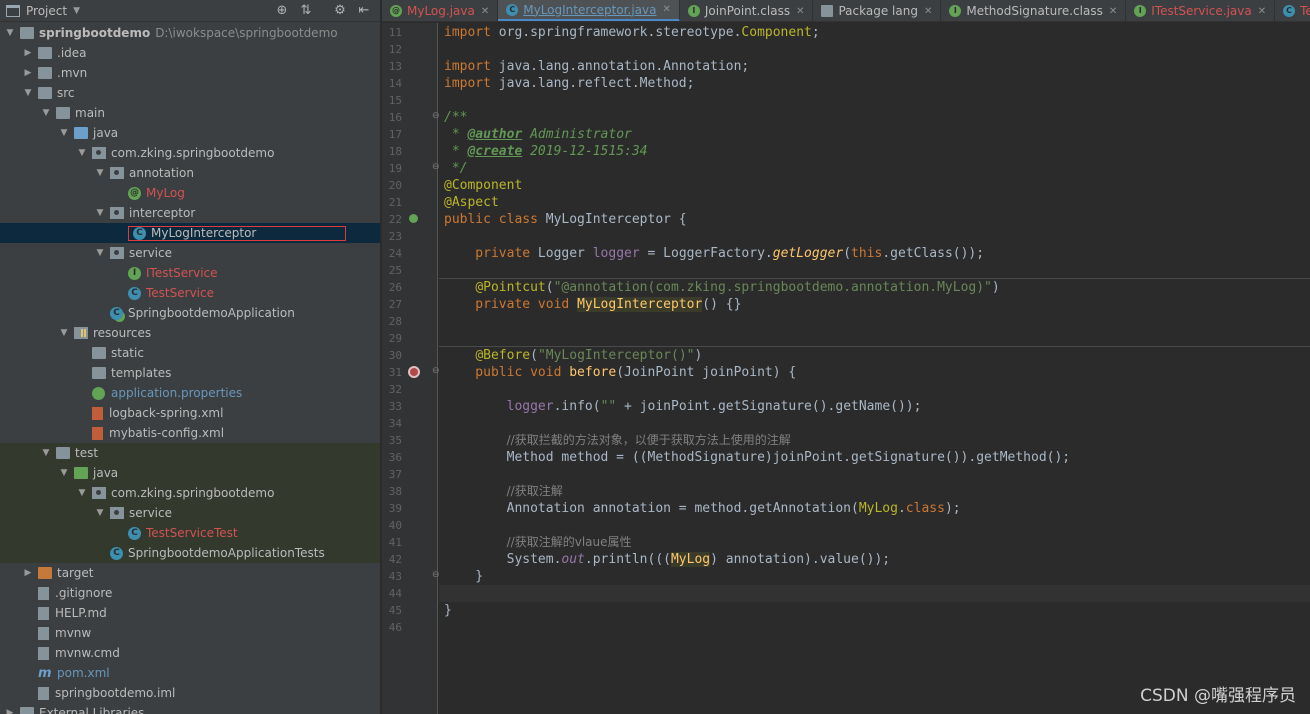  What do you see at coordinates (190, 393) in the screenshot?
I see `tree-item: ▶application.properties` at bounding box center [190, 393].